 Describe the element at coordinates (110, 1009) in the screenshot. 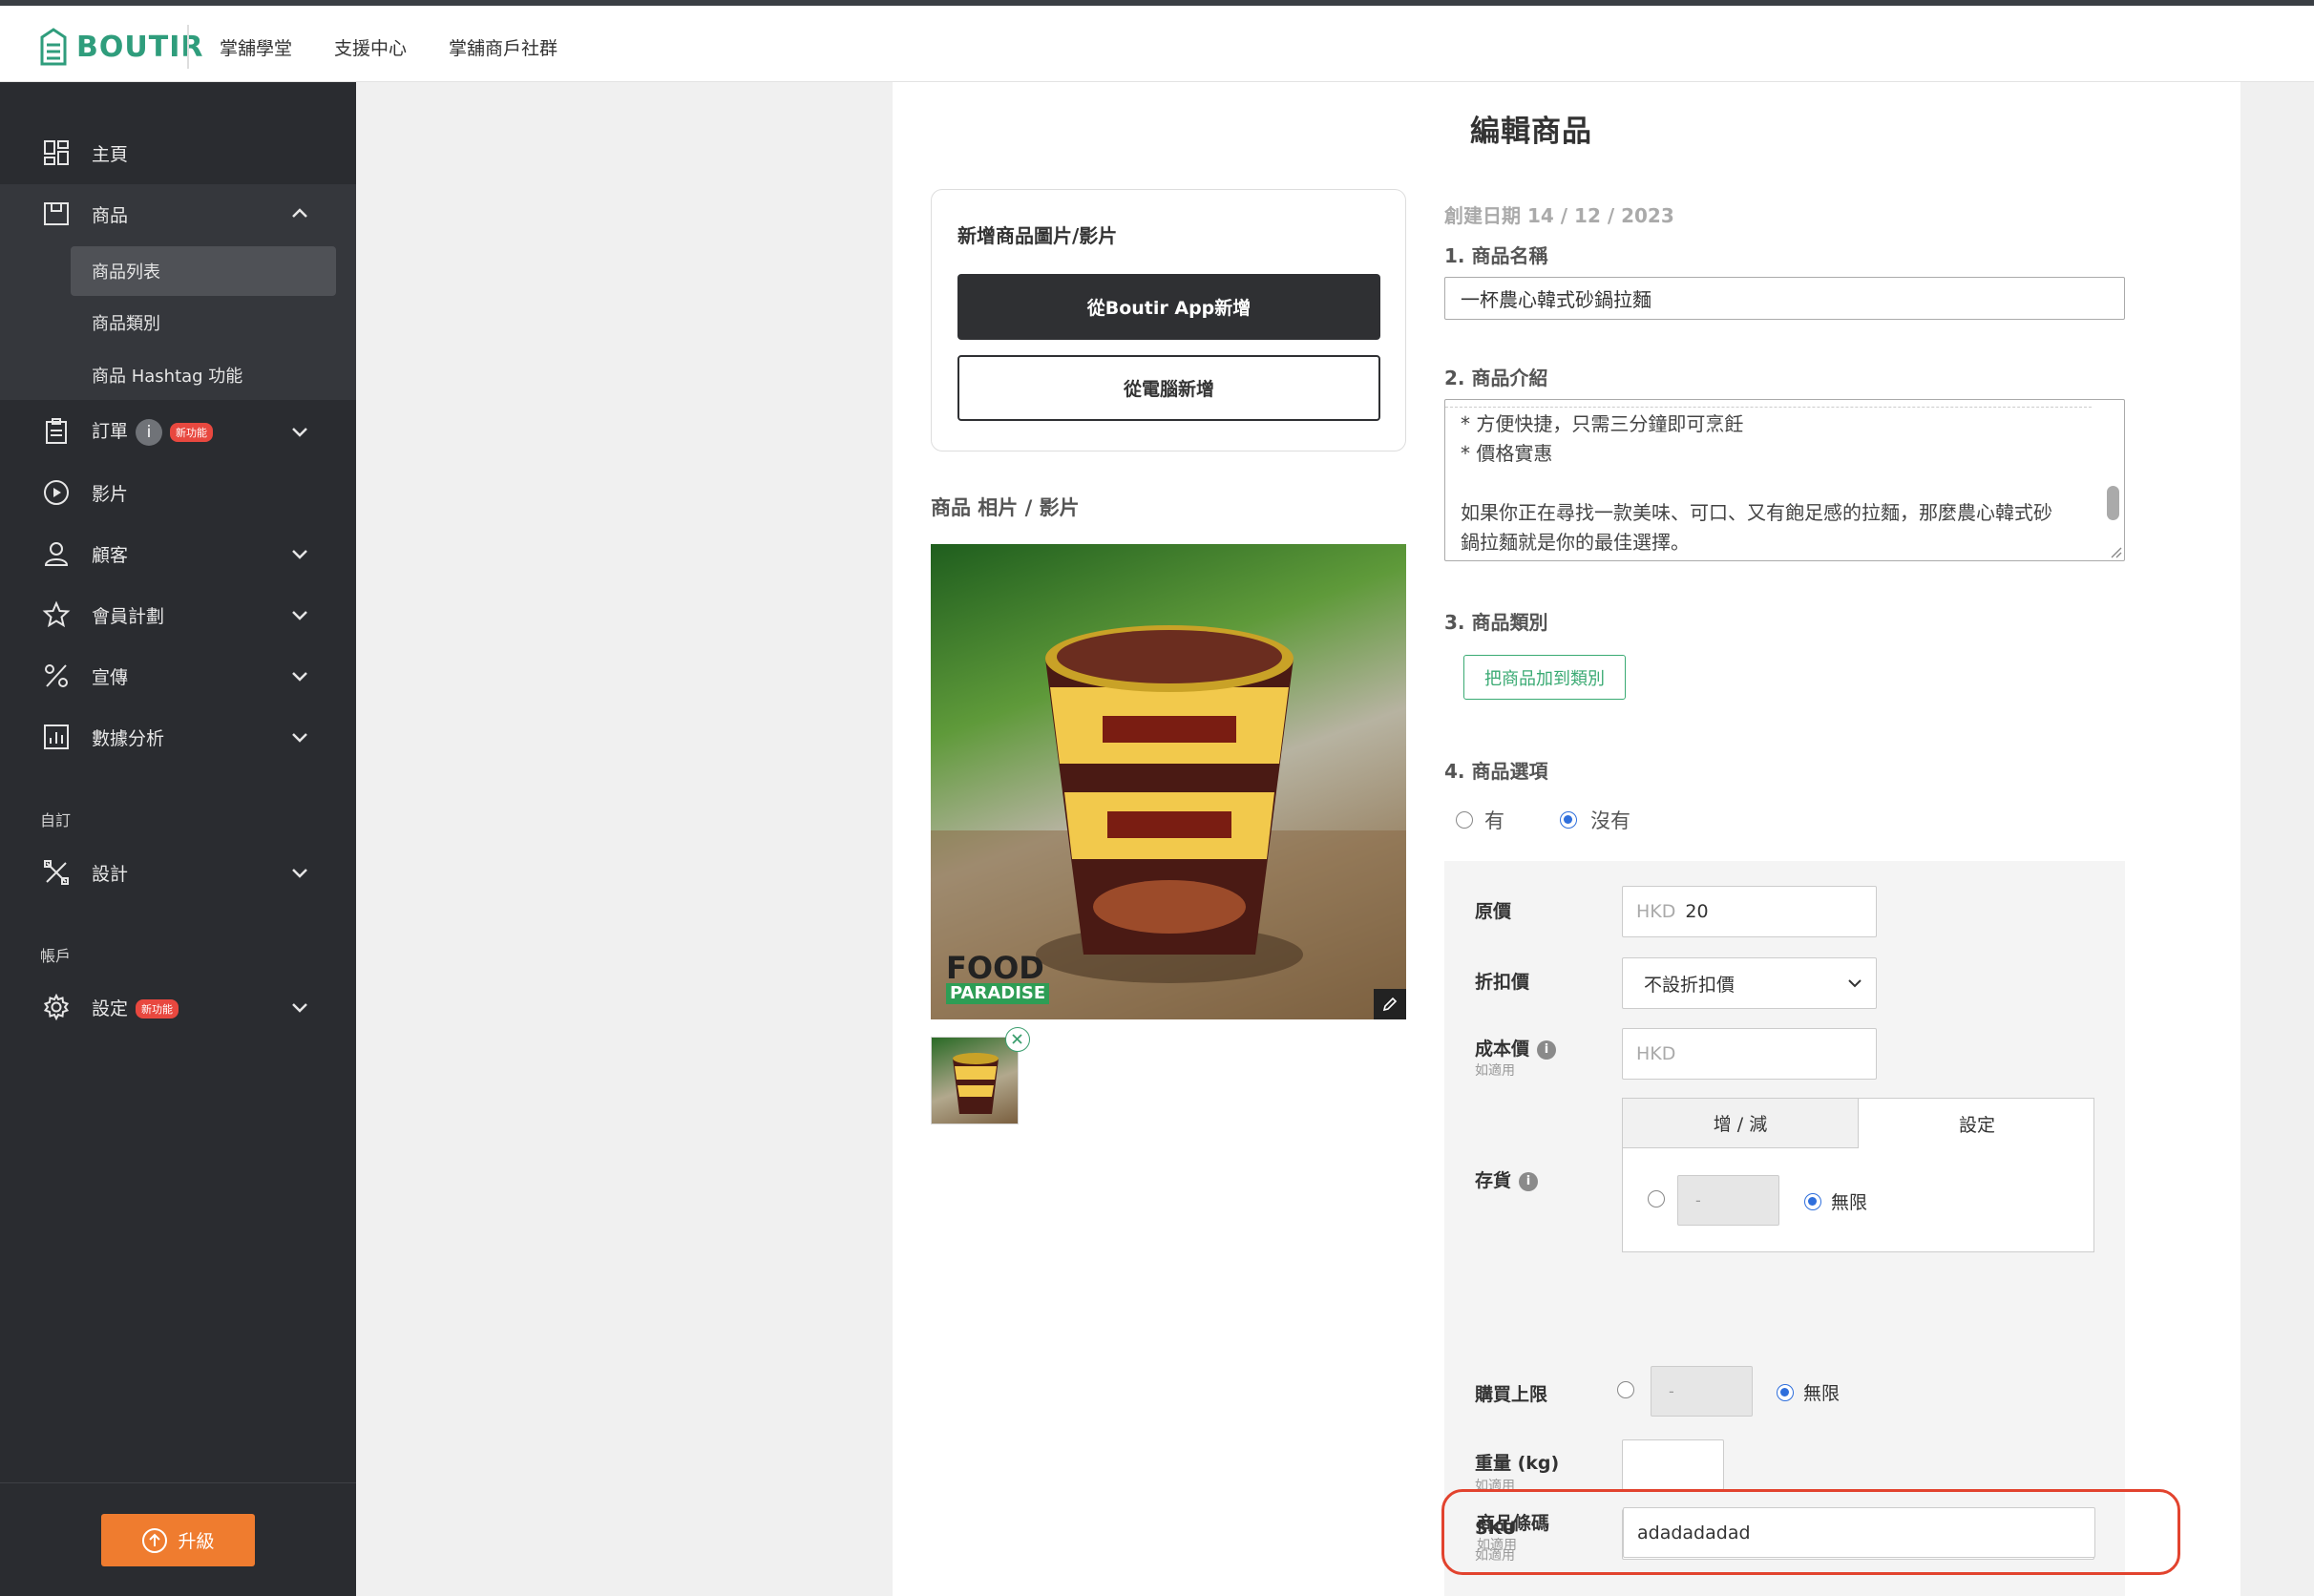

I see `sidebar-item-label: 設定` at that location.